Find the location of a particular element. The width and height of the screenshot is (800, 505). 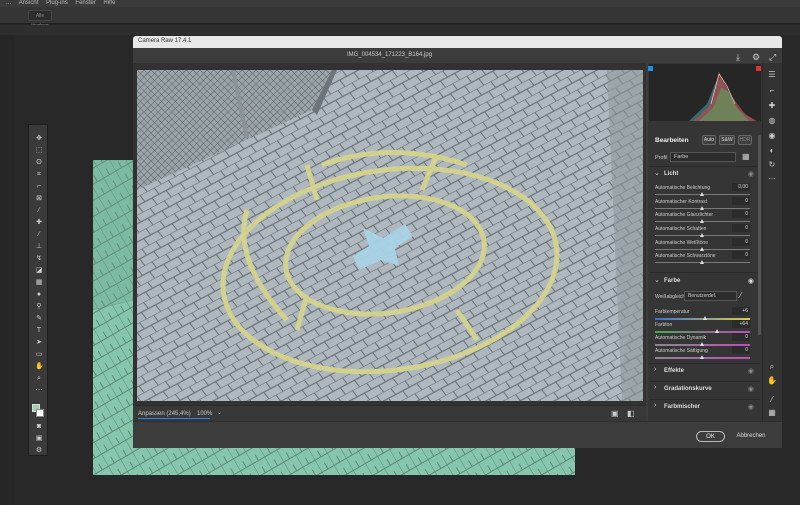

lasso-tool-icon: ʘ is located at coordinates (39, 163).